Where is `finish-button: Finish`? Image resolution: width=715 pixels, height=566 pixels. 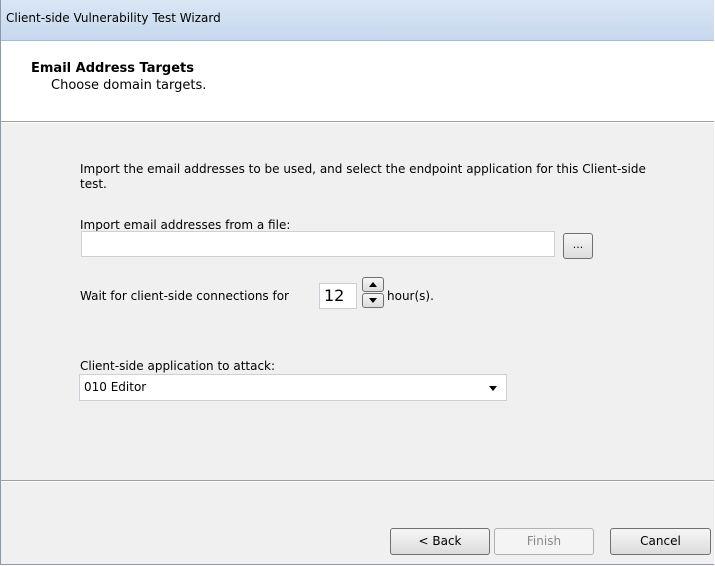 finish-button: Finish is located at coordinates (544, 541).